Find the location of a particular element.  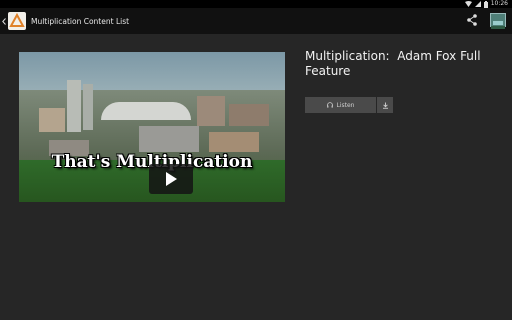

listen-label: Listen is located at coordinates (345, 105).